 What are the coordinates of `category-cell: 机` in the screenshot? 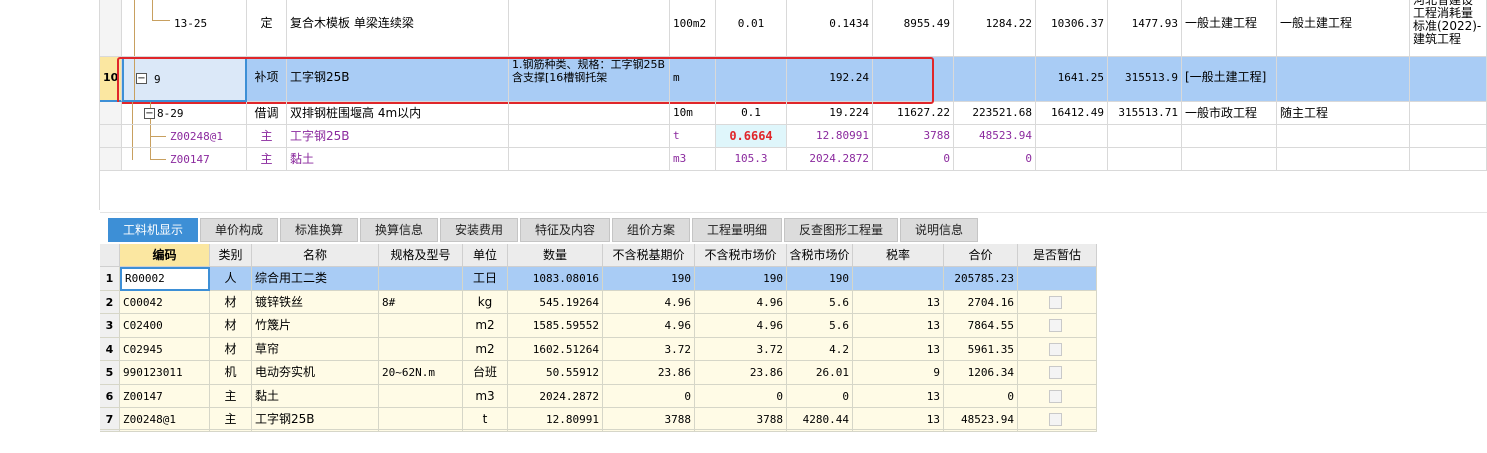 It's located at (231, 373).